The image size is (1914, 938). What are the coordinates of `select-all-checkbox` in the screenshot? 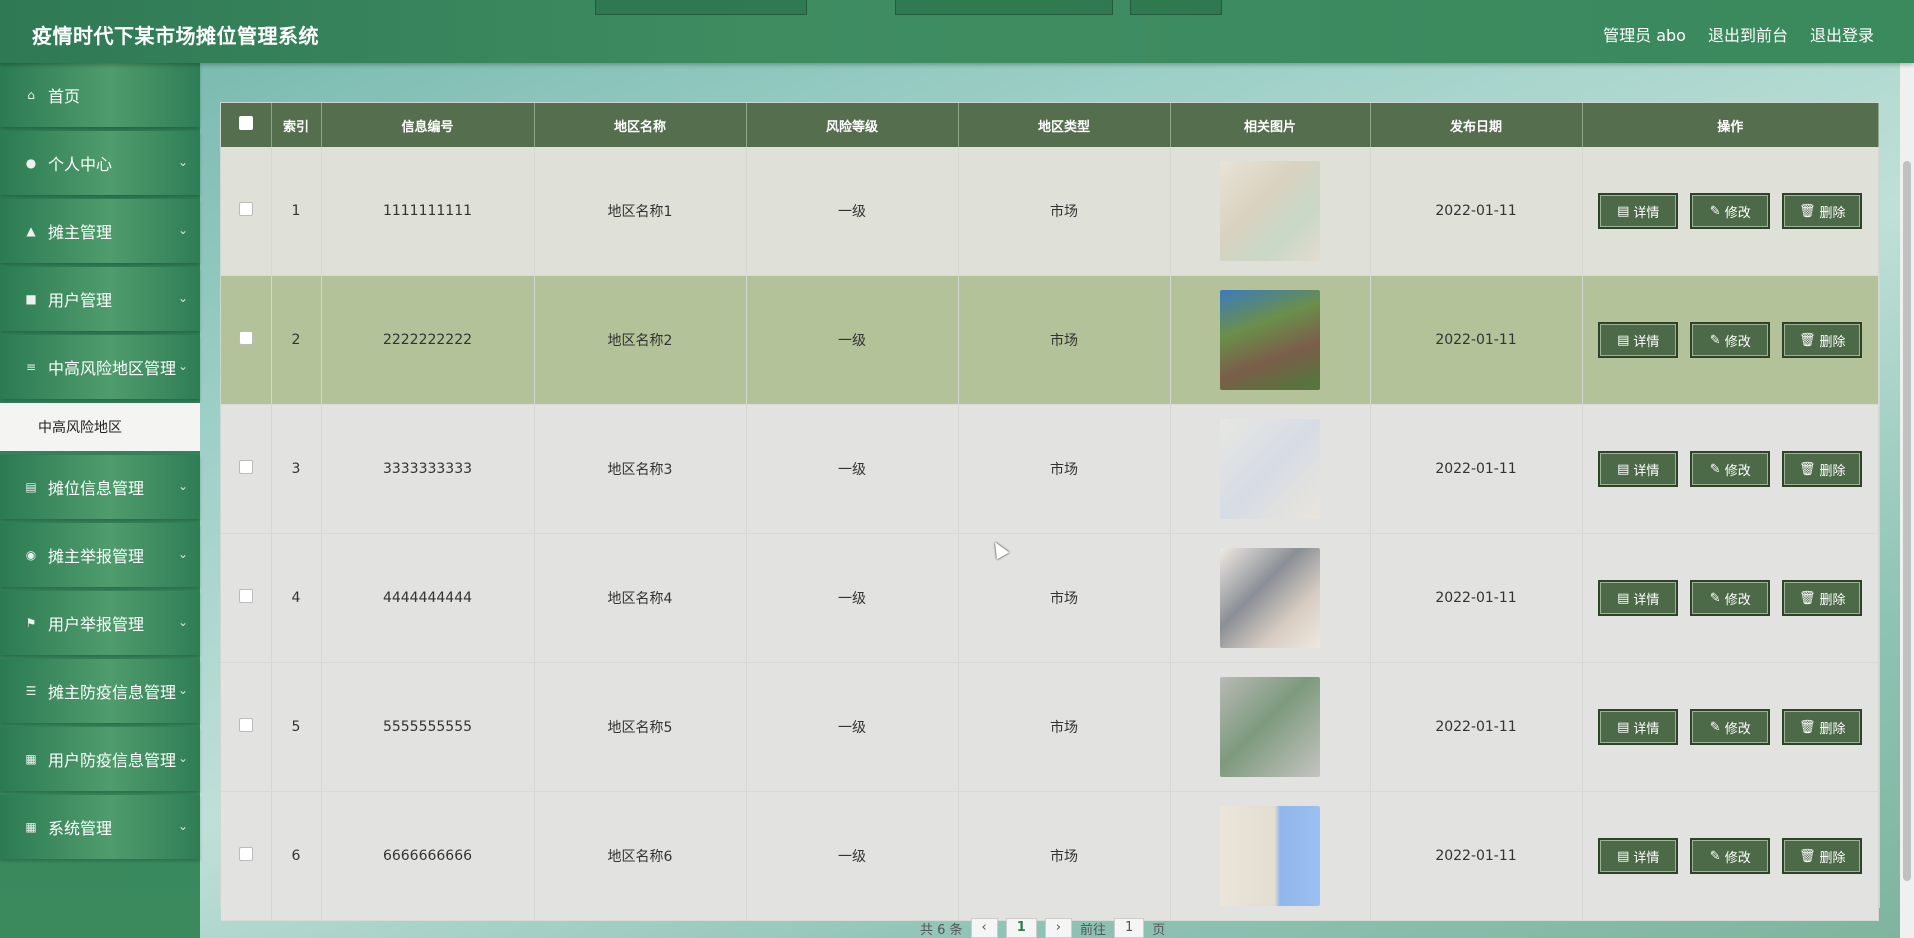 It's located at (245, 123).